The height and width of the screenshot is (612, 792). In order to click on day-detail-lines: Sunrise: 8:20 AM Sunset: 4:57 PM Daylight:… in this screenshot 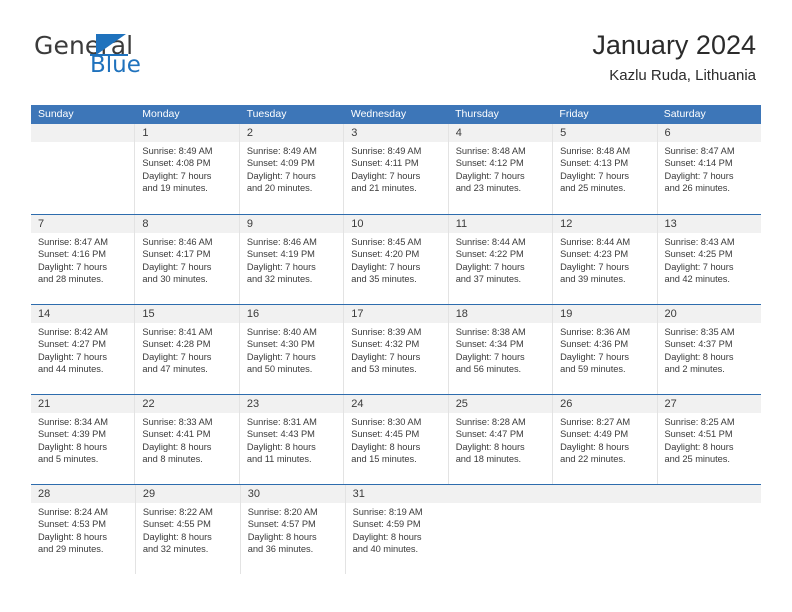, I will do `click(293, 529)`.